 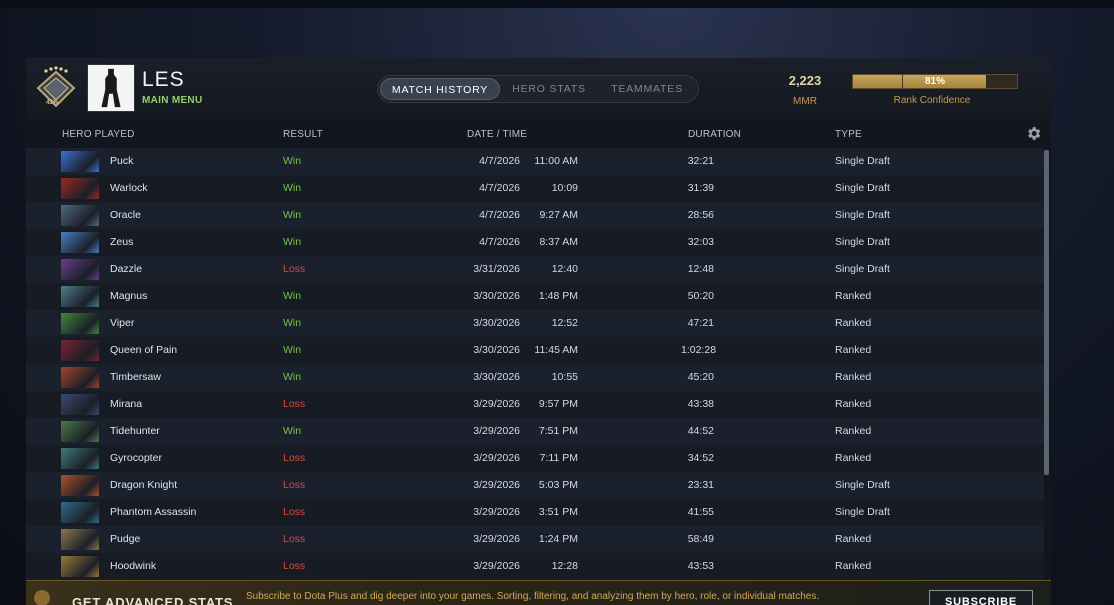 What do you see at coordinates (549, 89) in the screenshot?
I see `tab-hero-stats: HERO STATS` at bounding box center [549, 89].